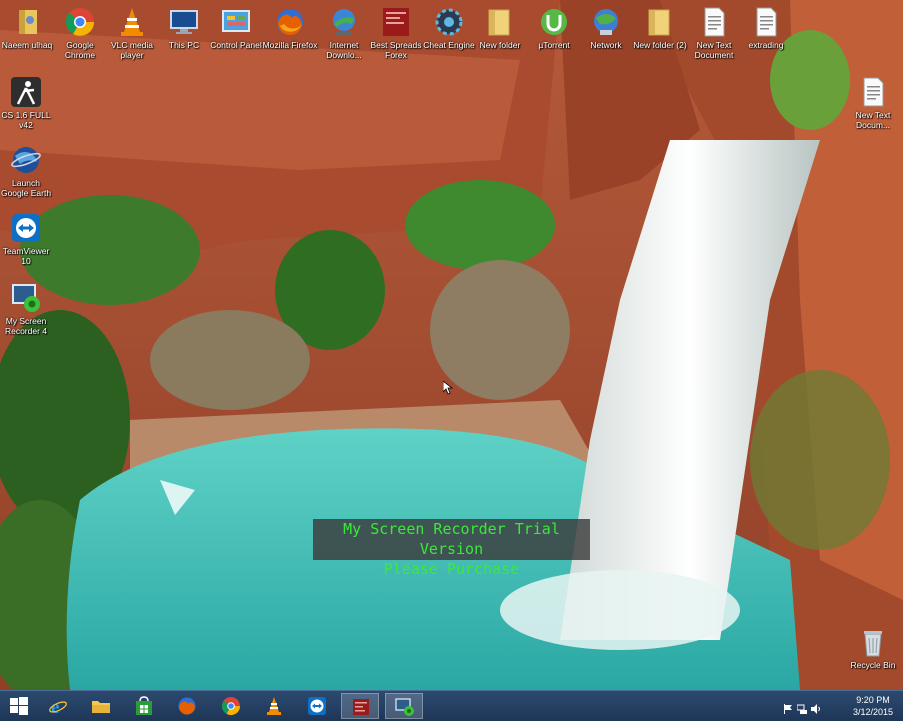  I want to click on desktop-icon-new-text-document: New Text Document, so click(714, 31).